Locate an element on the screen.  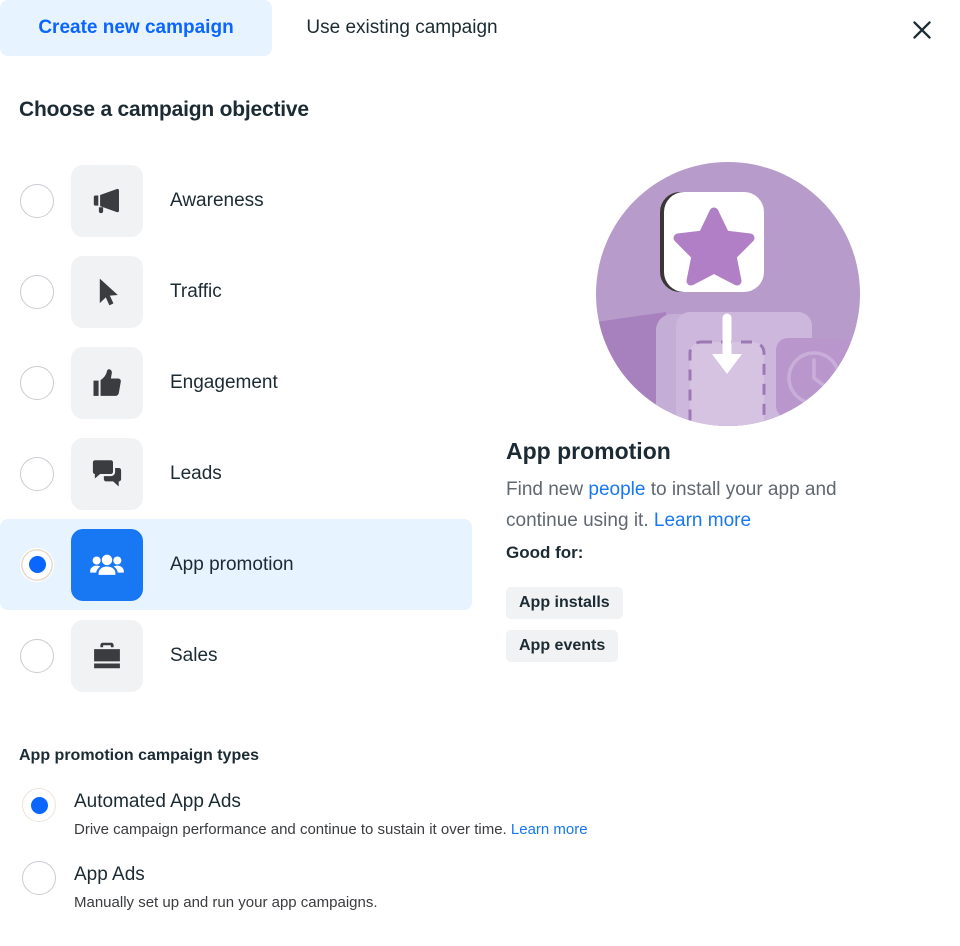
megaphone-icon is located at coordinates (106, 200).